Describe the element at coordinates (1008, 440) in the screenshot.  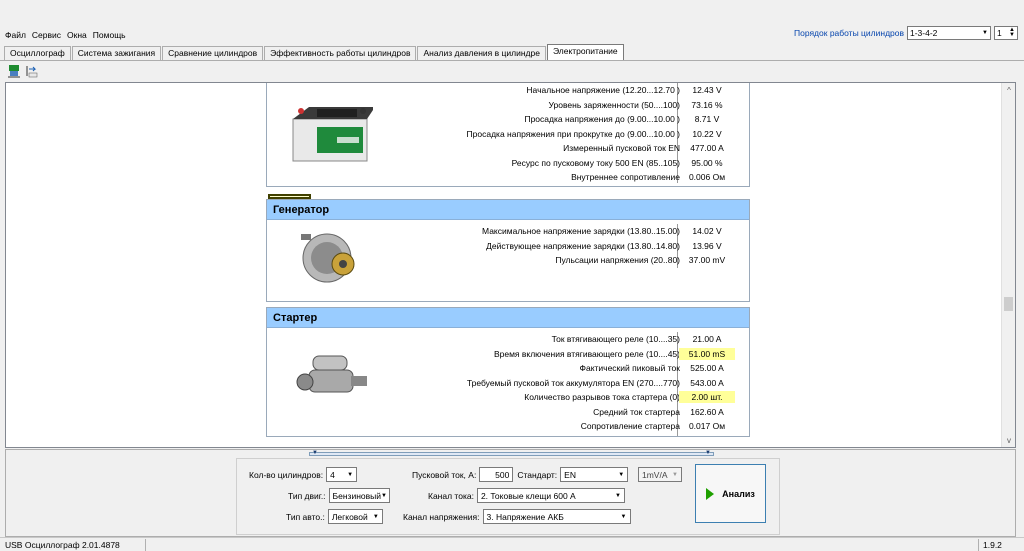
I see `scroll-down-icon: v` at that location.